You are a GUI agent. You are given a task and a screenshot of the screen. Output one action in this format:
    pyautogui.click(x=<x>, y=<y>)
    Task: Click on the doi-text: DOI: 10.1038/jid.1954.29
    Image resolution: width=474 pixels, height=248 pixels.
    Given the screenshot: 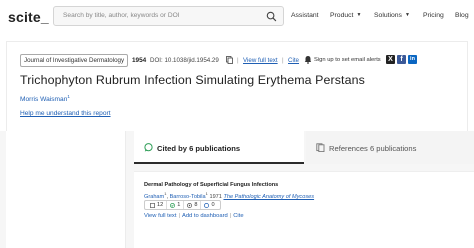 What is the action you would take?
    pyautogui.click(x=184, y=60)
    